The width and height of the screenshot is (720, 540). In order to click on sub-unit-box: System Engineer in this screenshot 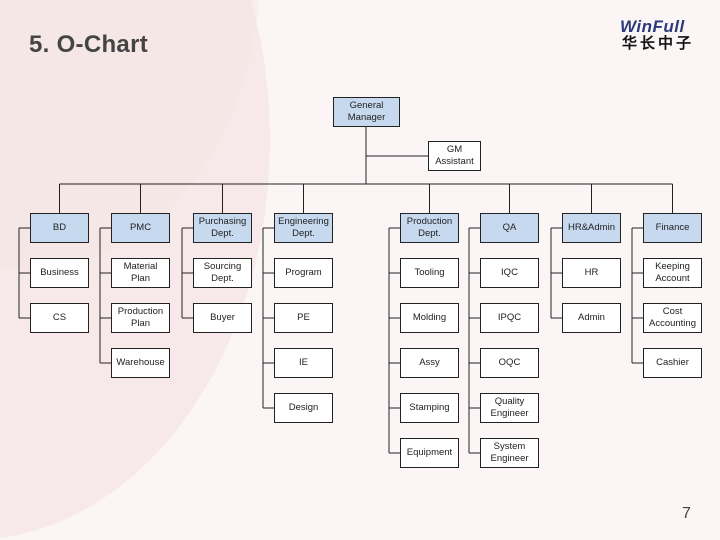, I will do `click(509, 453)`.